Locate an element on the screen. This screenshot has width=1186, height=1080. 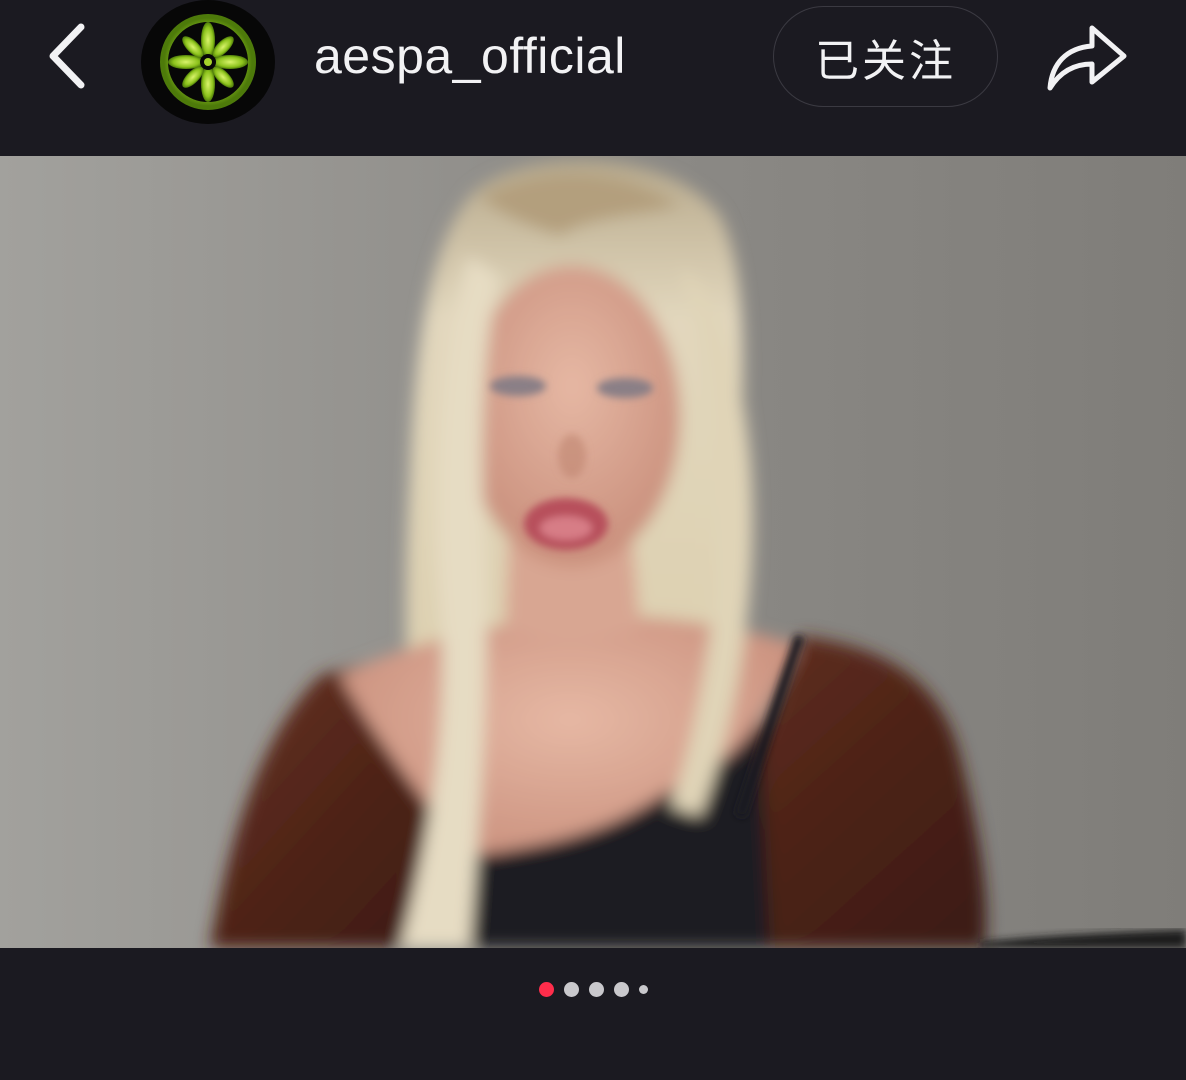
green-flower-logo-icon is located at coordinates (208, 62).